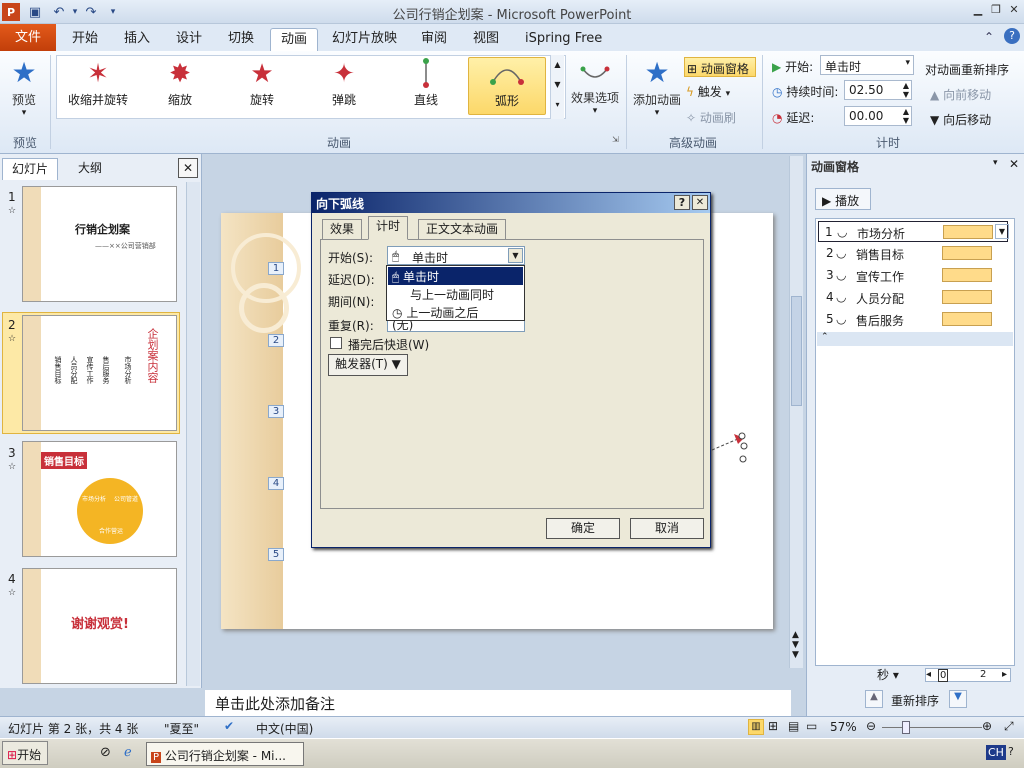  Describe the element at coordinates (913, 253) in the screenshot. I see `anim-list-item-2: 2 ◡ 销售目标` at that location.